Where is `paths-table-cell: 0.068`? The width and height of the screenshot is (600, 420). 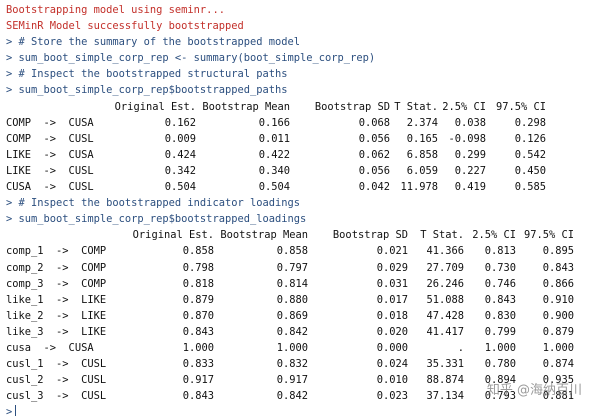 paths-table-cell: 0.068 is located at coordinates (374, 122).